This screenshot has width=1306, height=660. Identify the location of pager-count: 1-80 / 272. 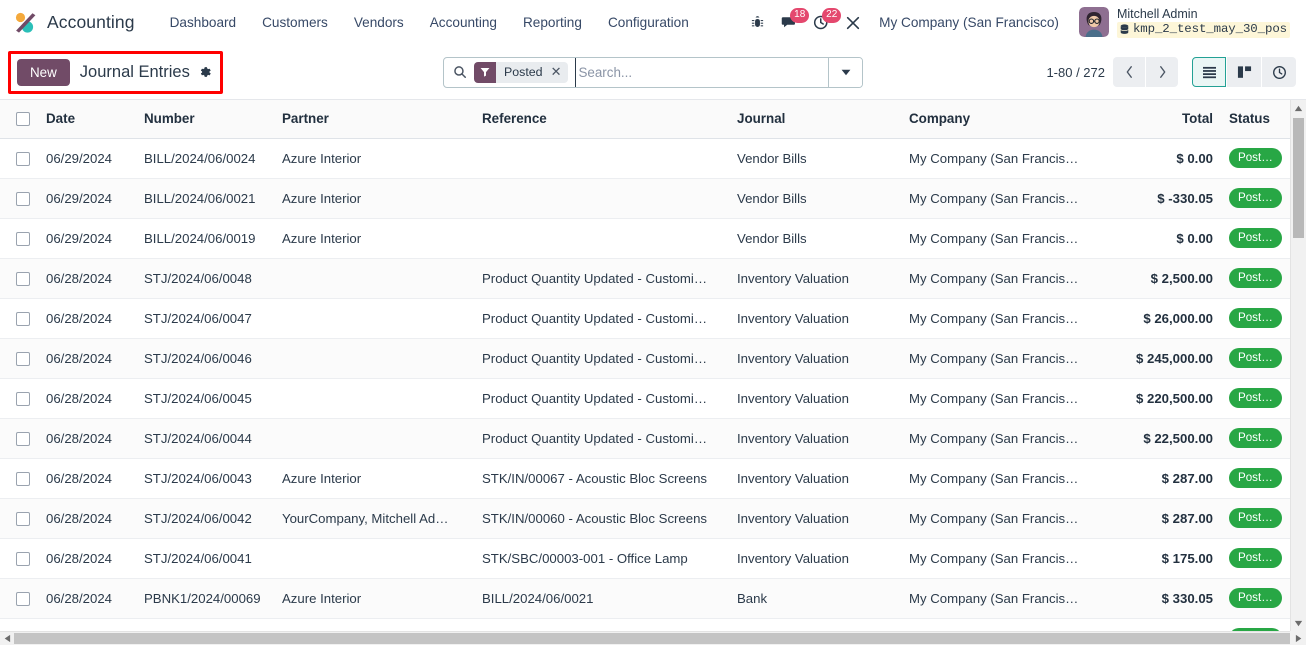
(1075, 72).